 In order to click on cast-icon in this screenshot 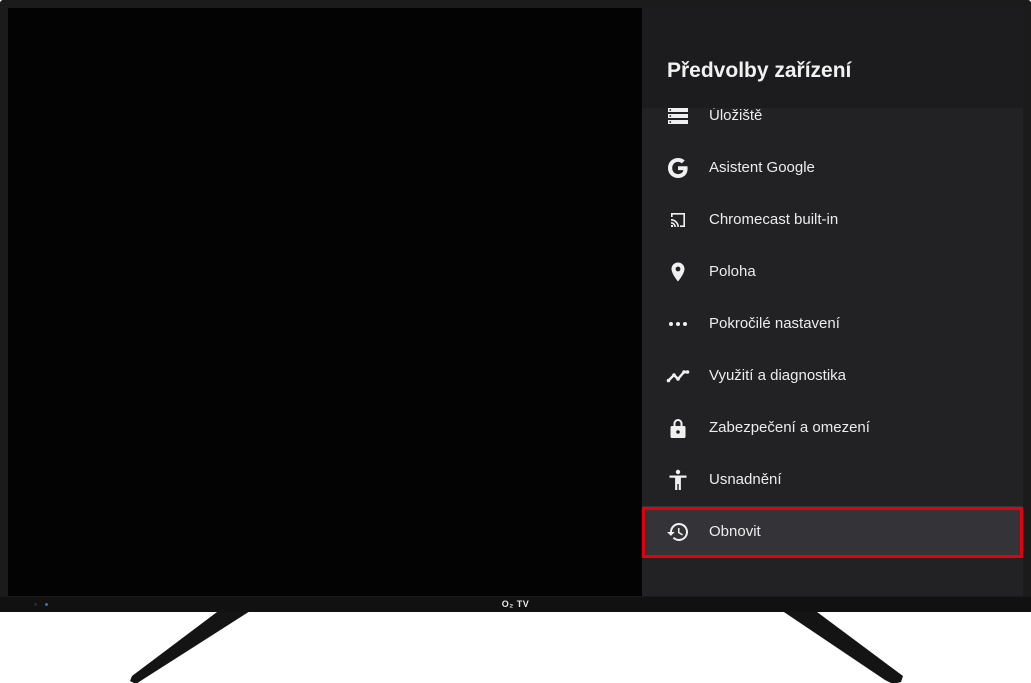, I will do `click(678, 220)`.